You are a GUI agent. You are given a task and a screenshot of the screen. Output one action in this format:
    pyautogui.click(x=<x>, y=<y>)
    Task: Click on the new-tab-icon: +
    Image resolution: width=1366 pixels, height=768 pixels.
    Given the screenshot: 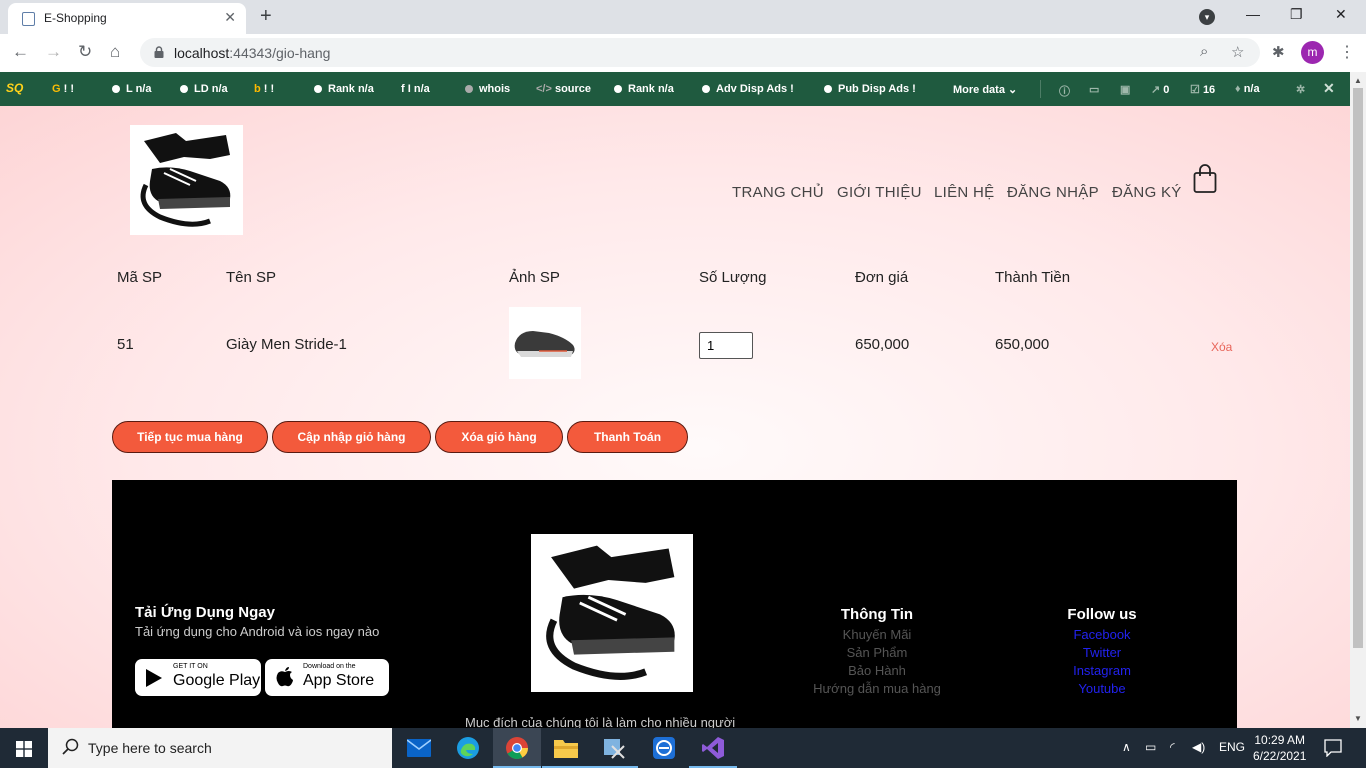 What is the action you would take?
    pyautogui.click(x=266, y=16)
    